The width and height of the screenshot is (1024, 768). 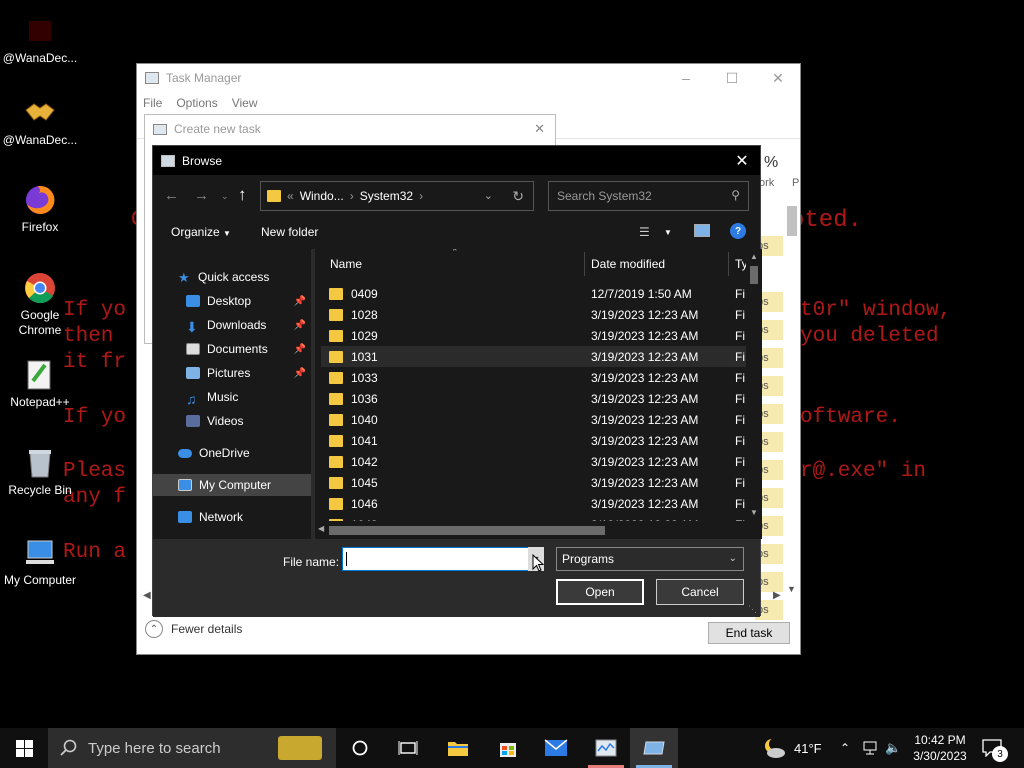 What do you see at coordinates (40, 472) in the screenshot?
I see `desktop-icon-recycle-bin: Recycle Bin` at bounding box center [40, 472].